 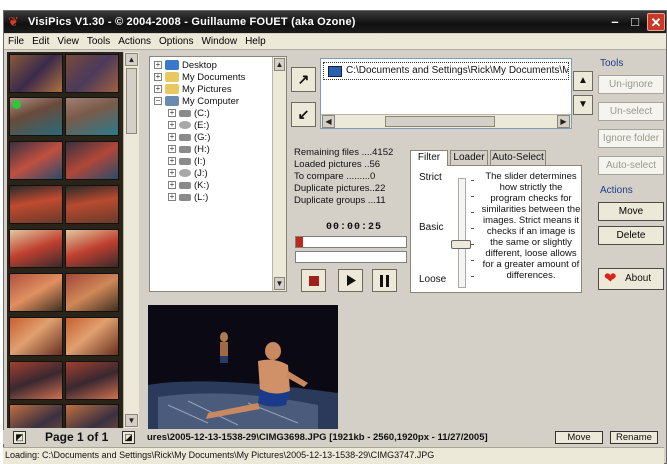 I want to click on strictness-slider-thumb, so click(x=461, y=244).